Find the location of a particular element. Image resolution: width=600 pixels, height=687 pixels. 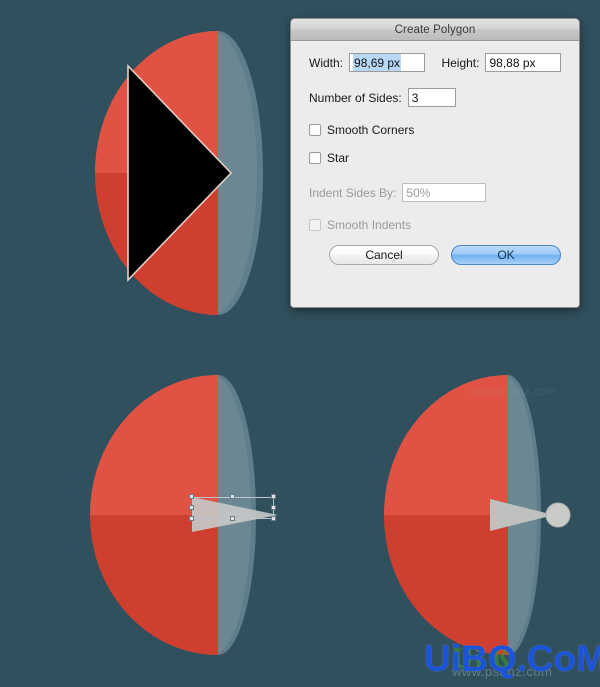

sides-label: Number of Sides: is located at coordinates (355, 97).